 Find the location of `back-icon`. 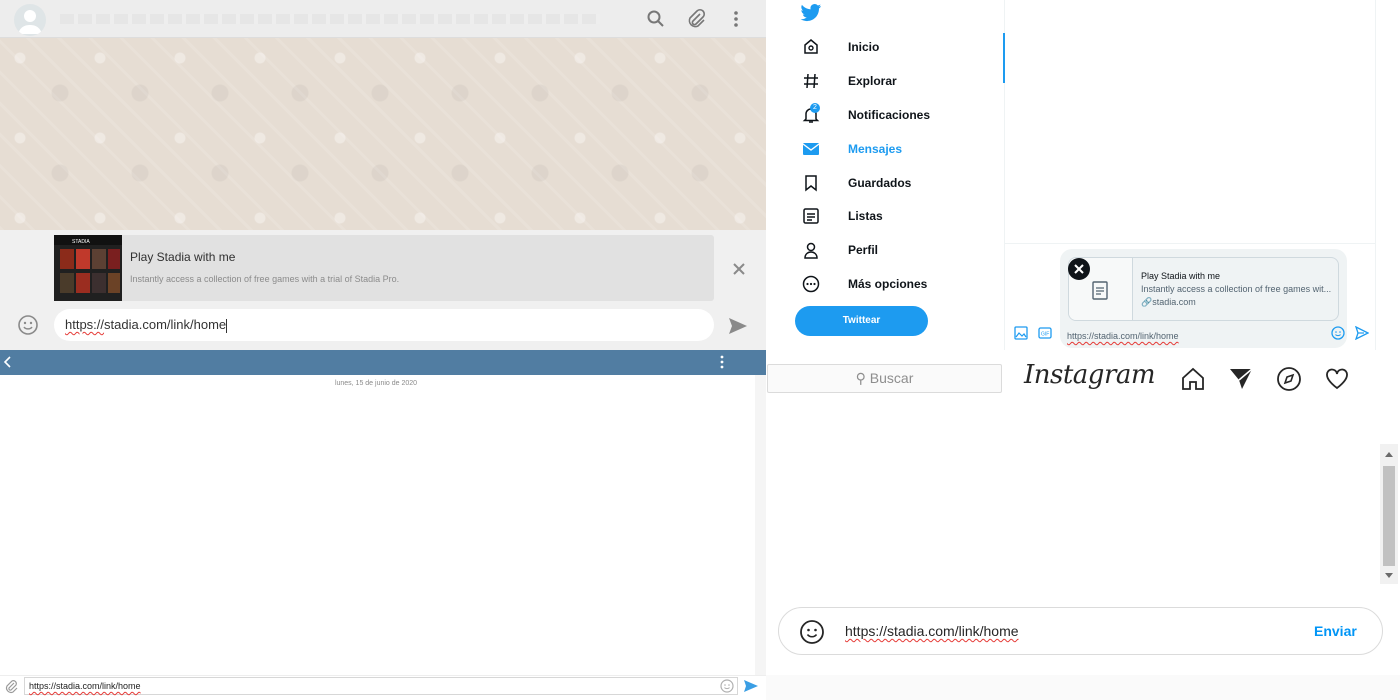

back-icon is located at coordinates (8, 362).